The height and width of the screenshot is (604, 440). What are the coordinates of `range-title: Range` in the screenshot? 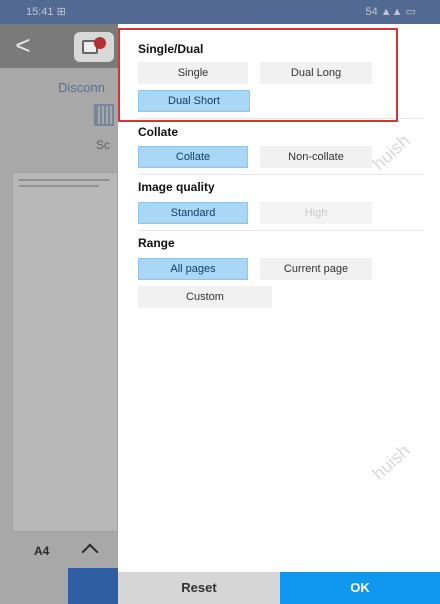 It's located at (156, 243).